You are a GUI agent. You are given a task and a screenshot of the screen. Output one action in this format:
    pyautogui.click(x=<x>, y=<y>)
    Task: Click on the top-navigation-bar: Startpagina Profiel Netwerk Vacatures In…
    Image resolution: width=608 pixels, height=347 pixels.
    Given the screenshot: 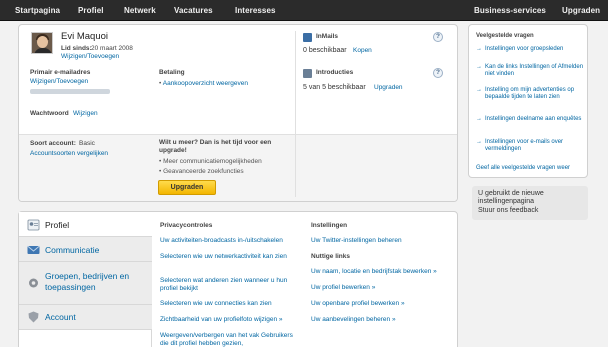 What is the action you would take?
    pyautogui.click(x=304, y=10)
    